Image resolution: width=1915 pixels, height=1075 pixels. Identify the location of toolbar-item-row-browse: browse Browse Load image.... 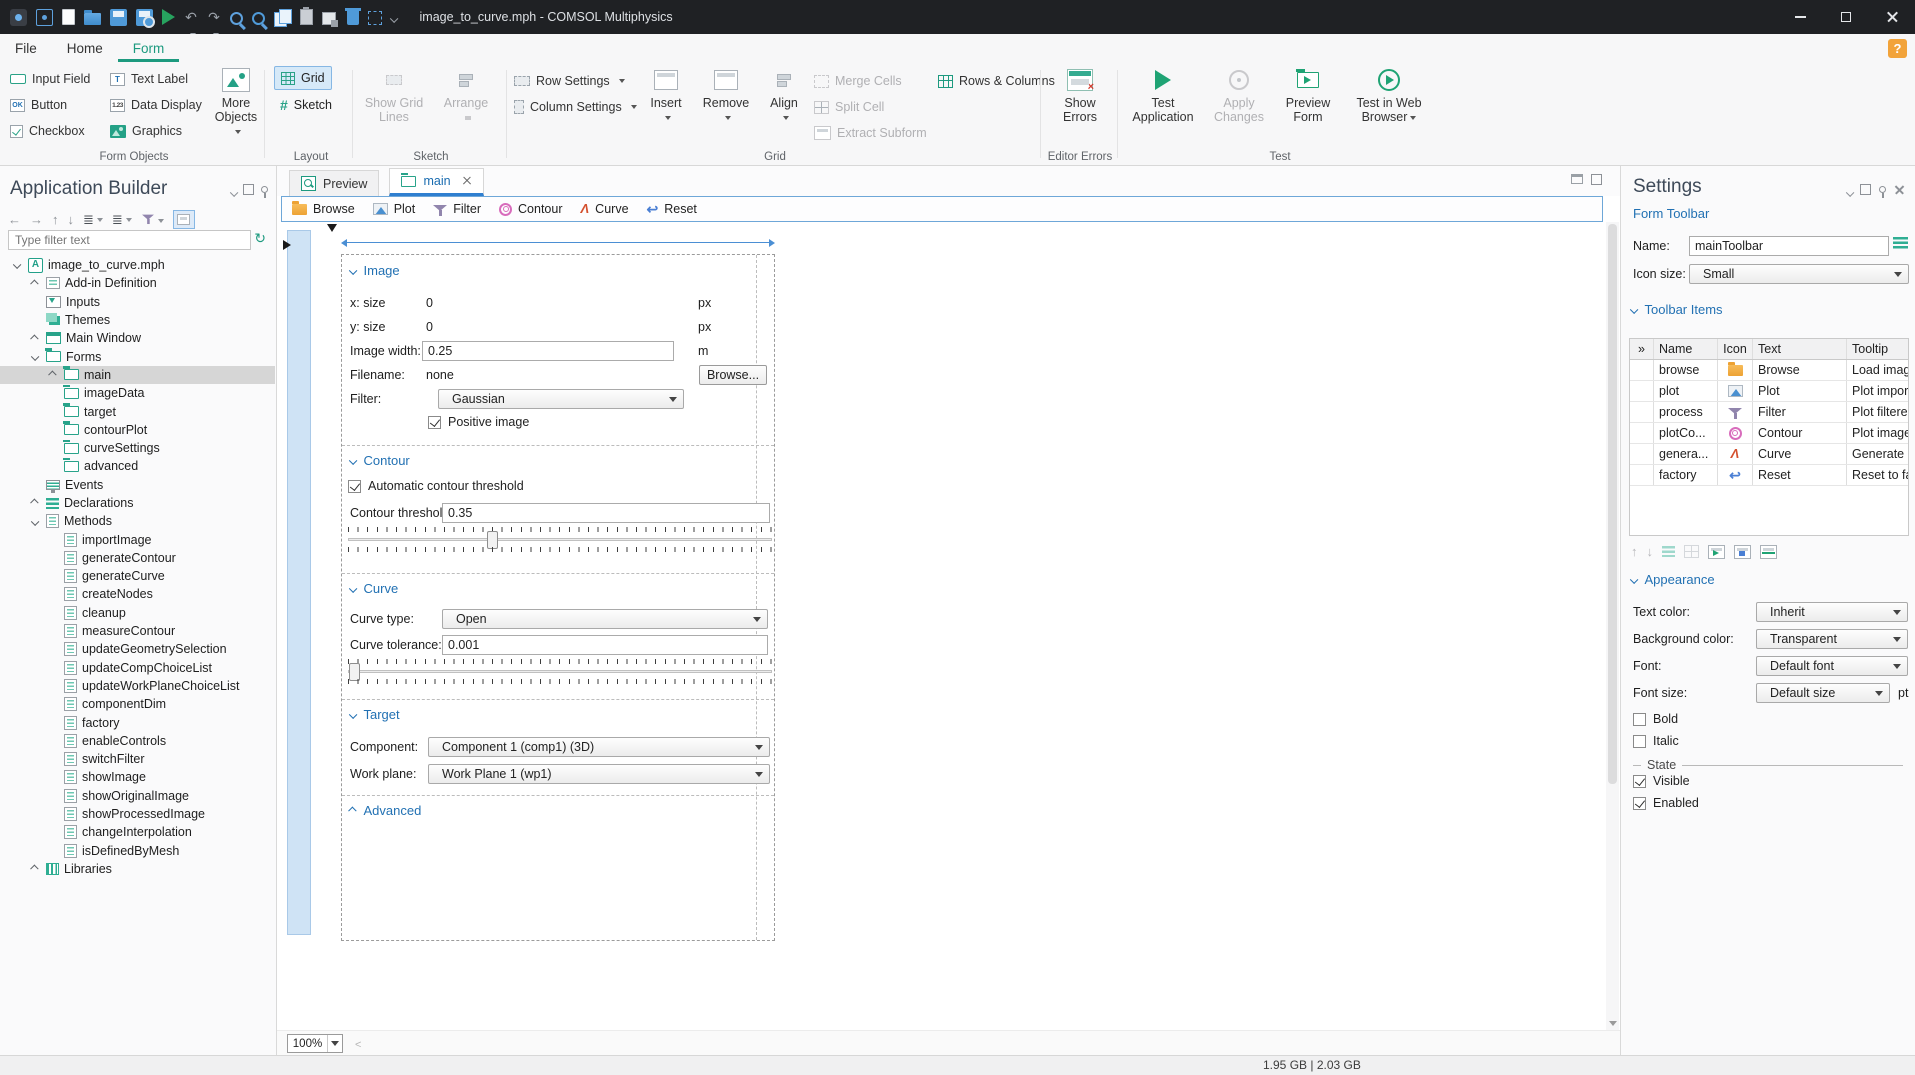
(1769, 370).